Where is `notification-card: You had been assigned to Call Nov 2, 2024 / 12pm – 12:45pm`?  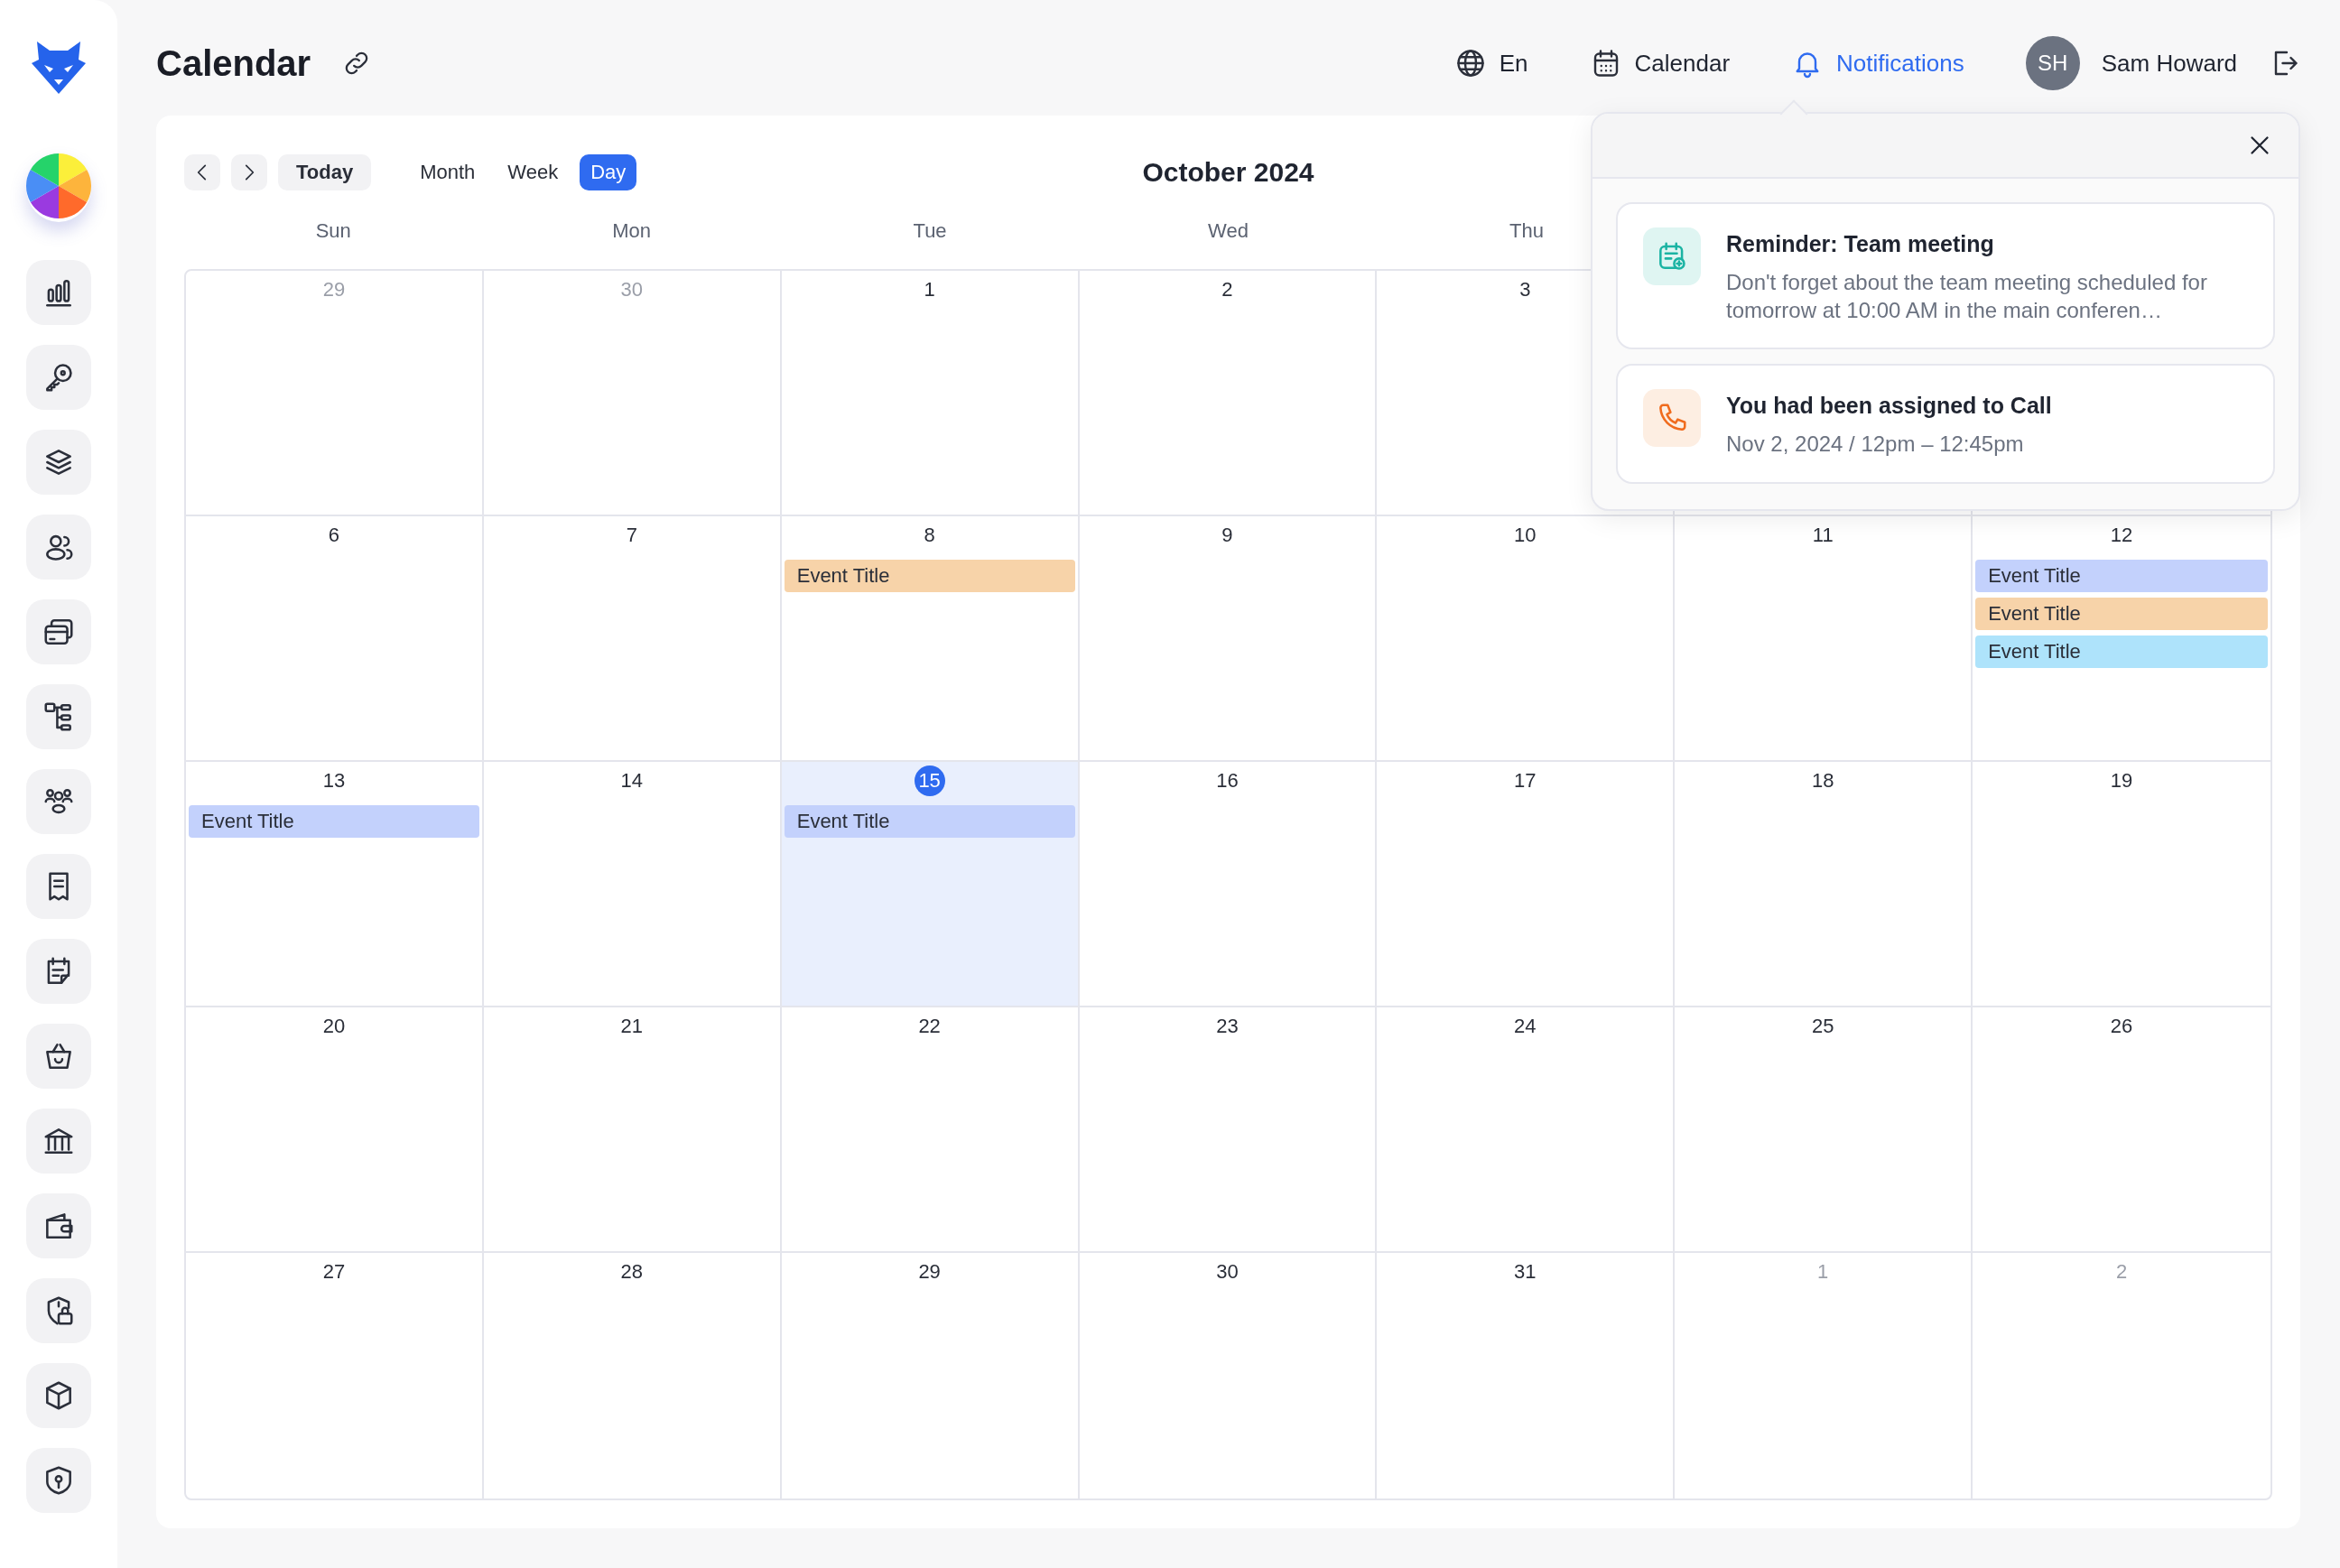 notification-card: You had been assigned to Call Nov 2, 2024 / 12pm – 12:45pm is located at coordinates (1946, 424).